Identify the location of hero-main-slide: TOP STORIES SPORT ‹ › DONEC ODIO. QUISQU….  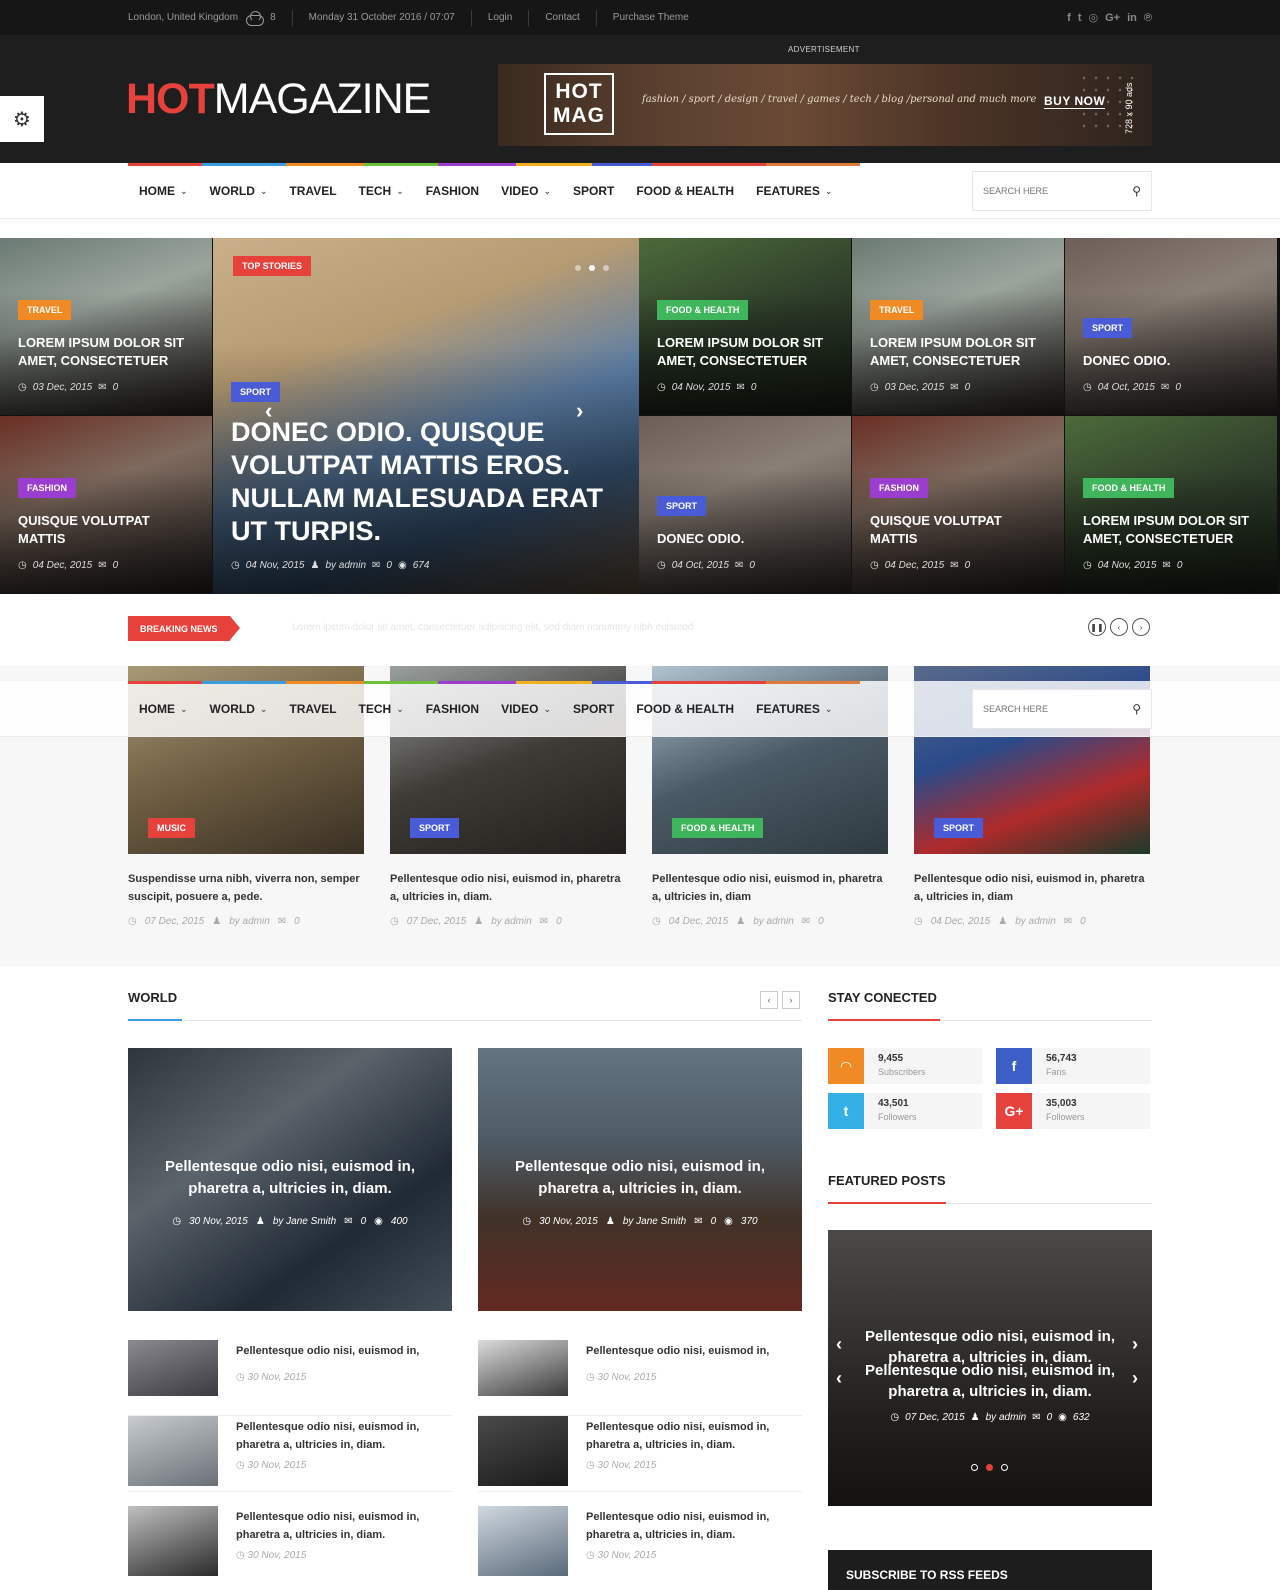
(426, 416).